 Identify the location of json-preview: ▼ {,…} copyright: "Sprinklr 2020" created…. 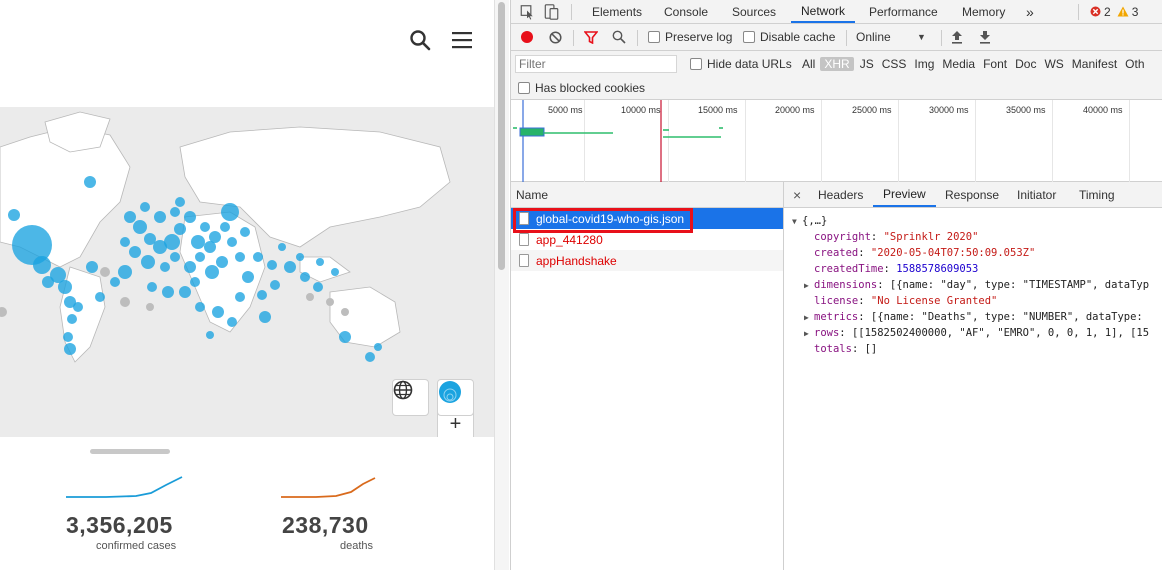
(973, 282).